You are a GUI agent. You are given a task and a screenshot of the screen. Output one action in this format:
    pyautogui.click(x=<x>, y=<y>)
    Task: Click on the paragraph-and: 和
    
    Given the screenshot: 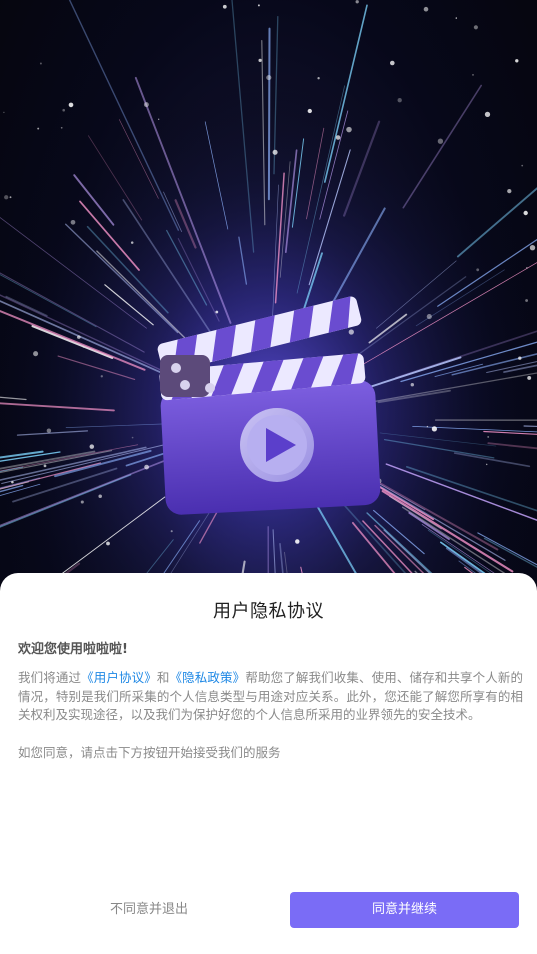 What is the action you would take?
    pyautogui.click(x=163, y=677)
    